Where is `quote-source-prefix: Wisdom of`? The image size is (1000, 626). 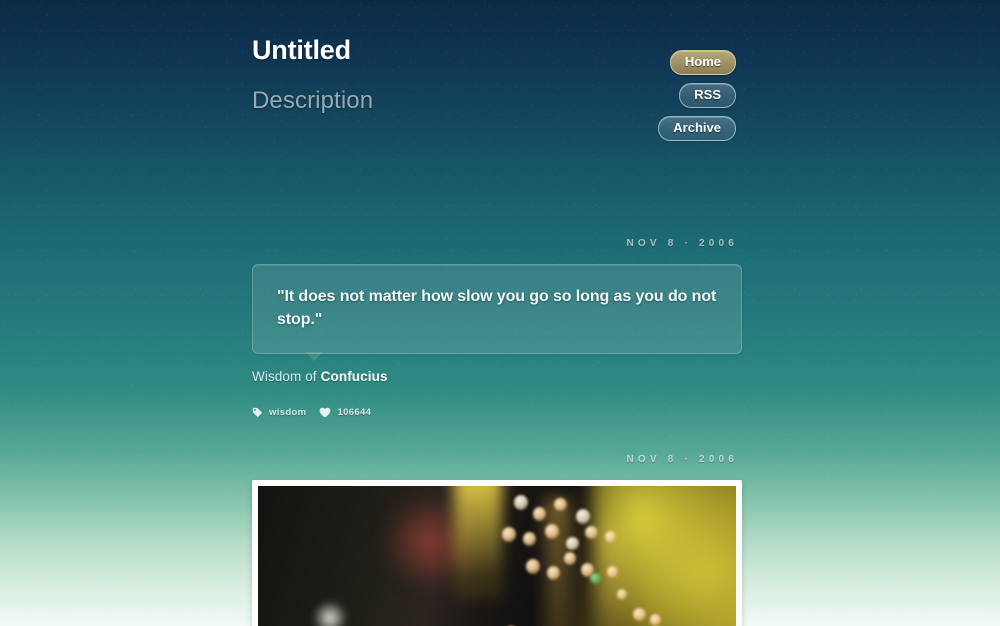
quote-source-prefix: Wisdom of is located at coordinates (284, 377).